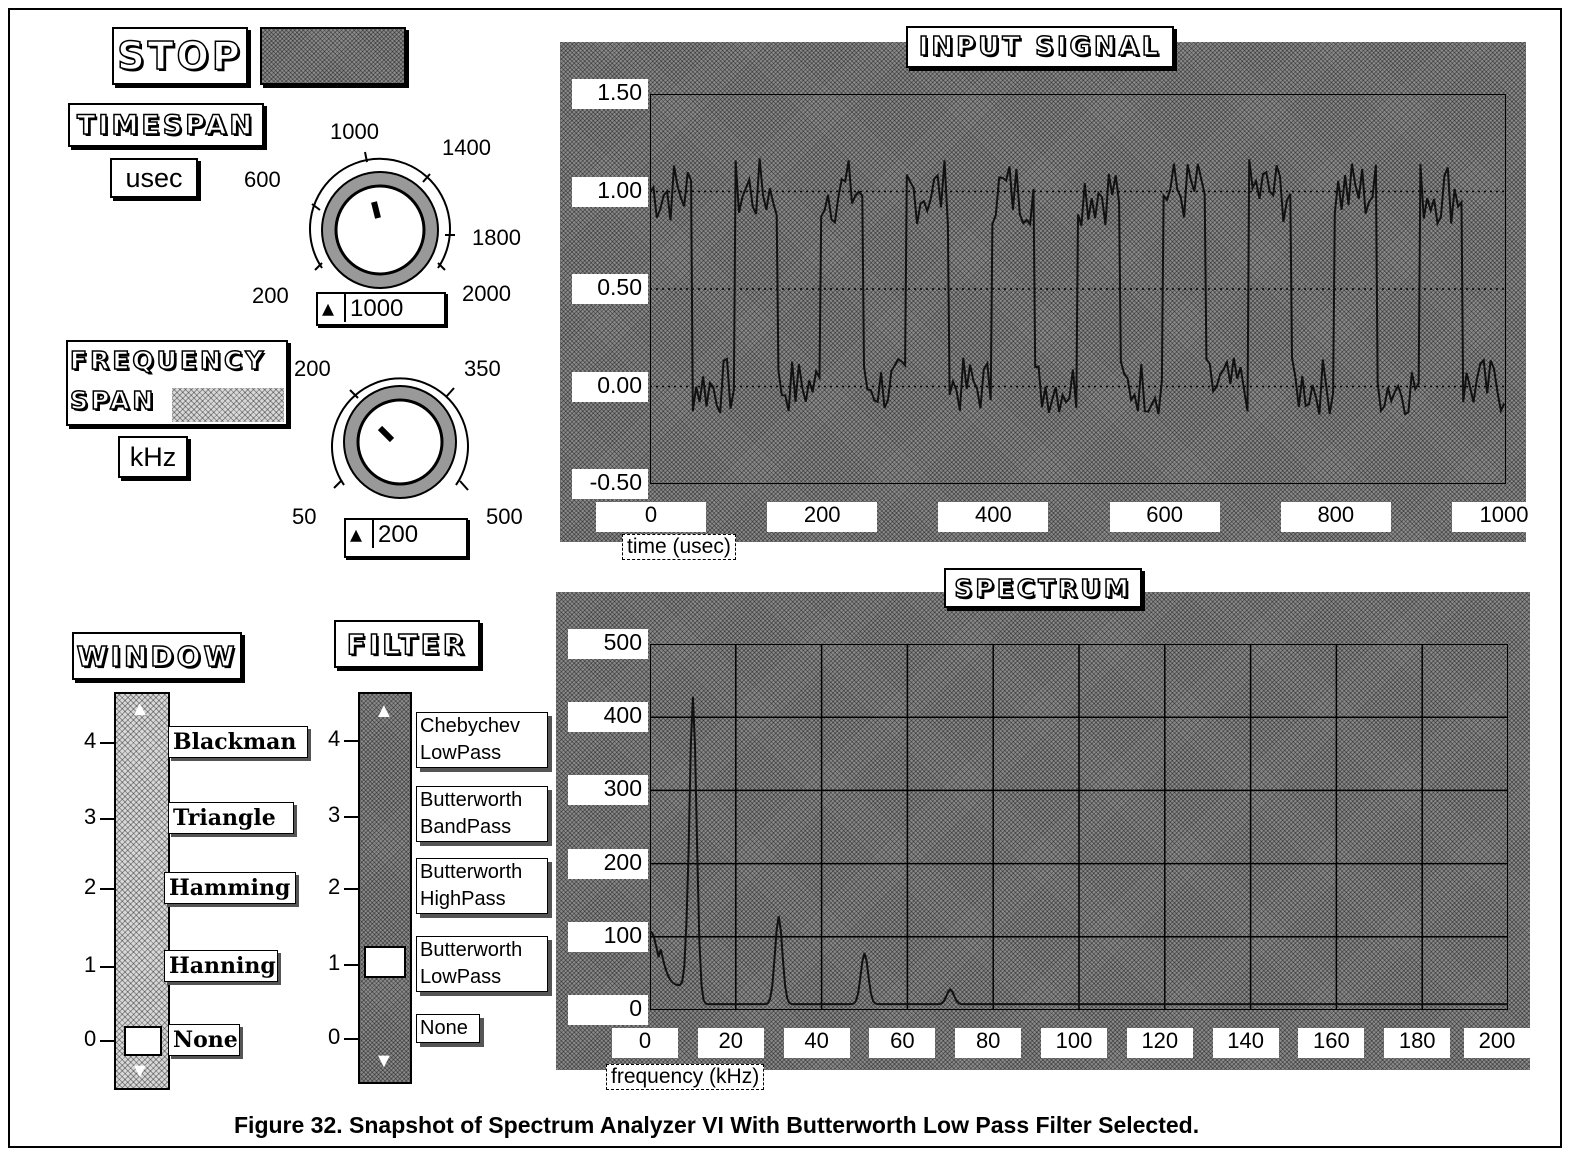 The height and width of the screenshot is (1152, 1572). What do you see at coordinates (685, 1077) in the screenshot?
I see `spectrum-xlabel: frequency (kHz)` at bounding box center [685, 1077].